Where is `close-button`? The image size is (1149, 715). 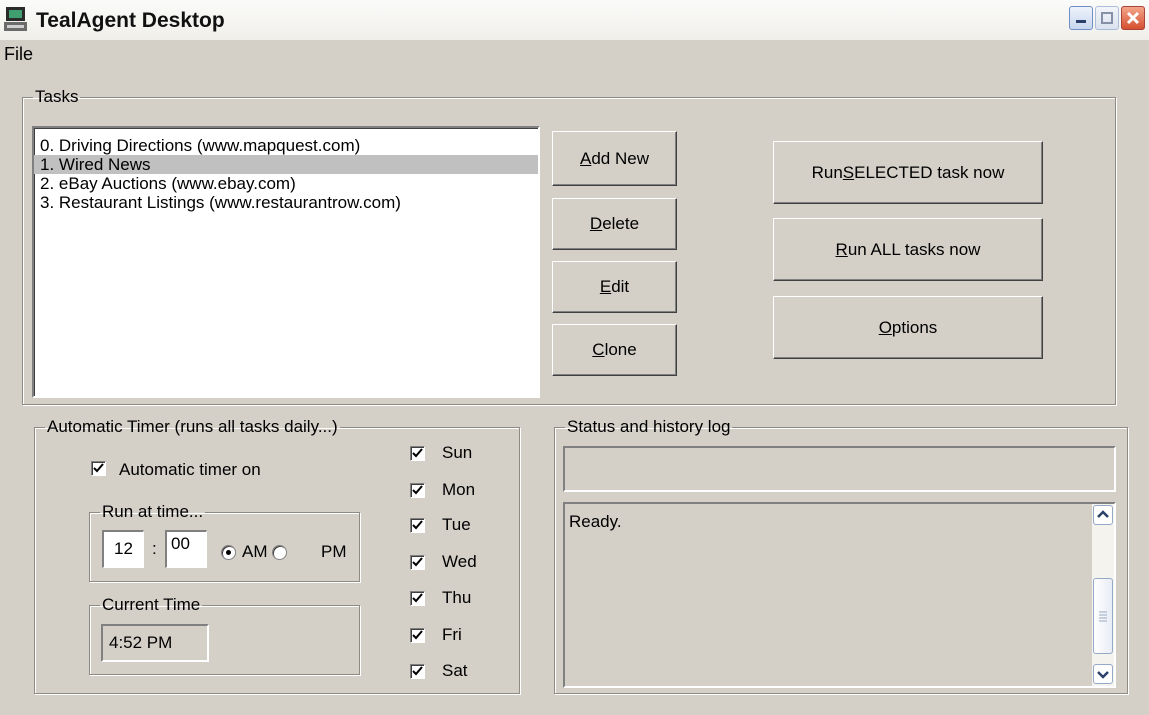 close-button is located at coordinates (1133, 18).